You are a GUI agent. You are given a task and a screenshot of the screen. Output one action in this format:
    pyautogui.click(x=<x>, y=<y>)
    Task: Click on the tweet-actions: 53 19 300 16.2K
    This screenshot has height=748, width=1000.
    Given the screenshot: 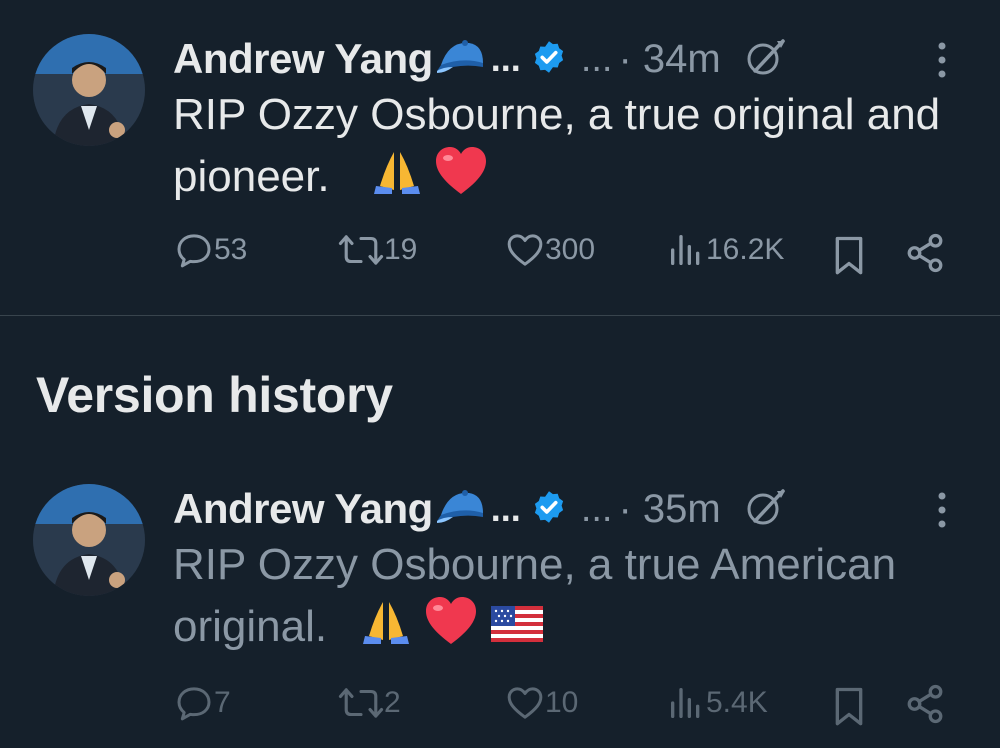 What is the action you would take?
    pyautogui.click(x=500, y=255)
    